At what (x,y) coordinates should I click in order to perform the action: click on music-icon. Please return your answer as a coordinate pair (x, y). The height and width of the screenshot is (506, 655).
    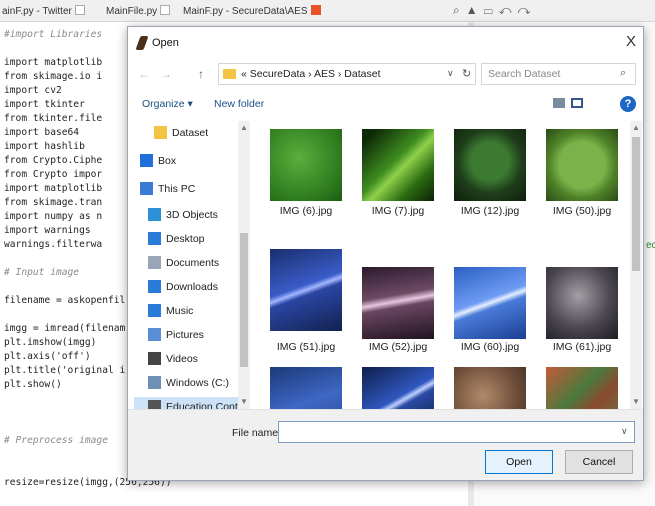
    Looking at the image, I should click on (154, 310).